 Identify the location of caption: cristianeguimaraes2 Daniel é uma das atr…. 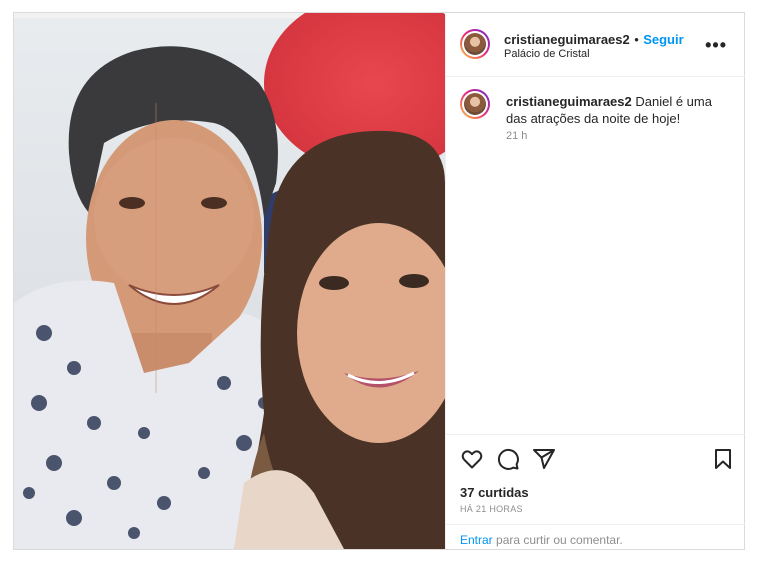
(619, 110).